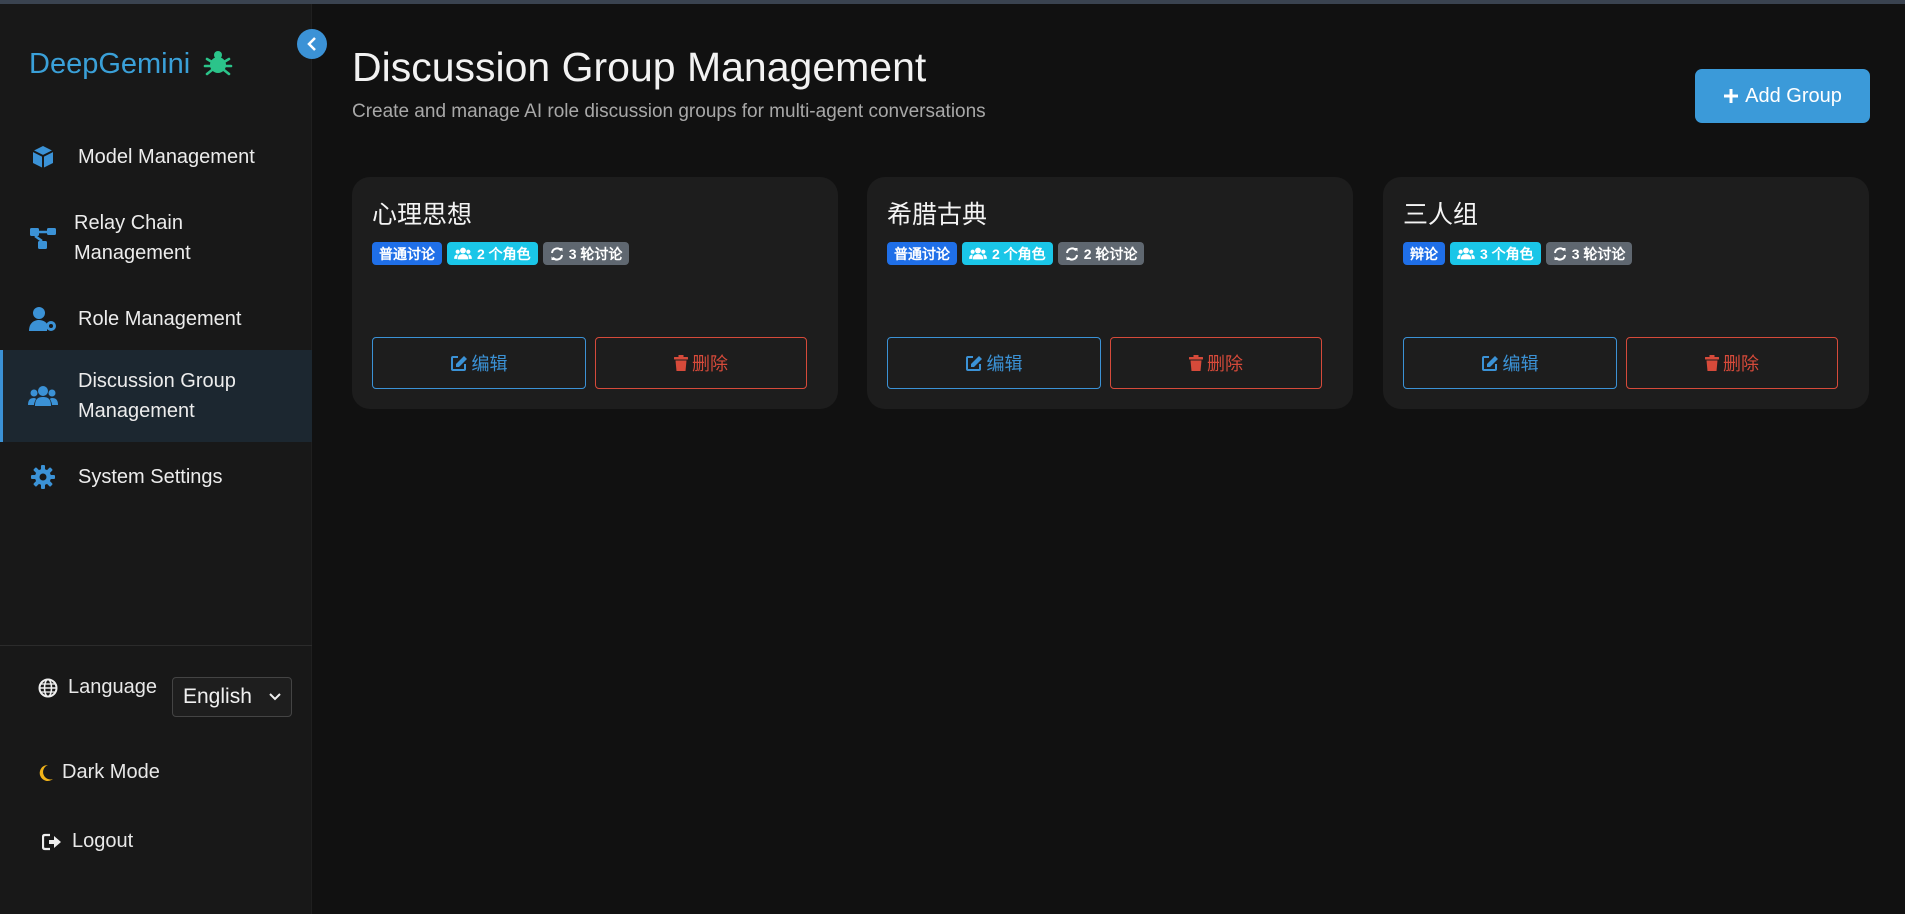 The image size is (1905, 914). I want to click on brand: DeepGemini, so click(131, 64).